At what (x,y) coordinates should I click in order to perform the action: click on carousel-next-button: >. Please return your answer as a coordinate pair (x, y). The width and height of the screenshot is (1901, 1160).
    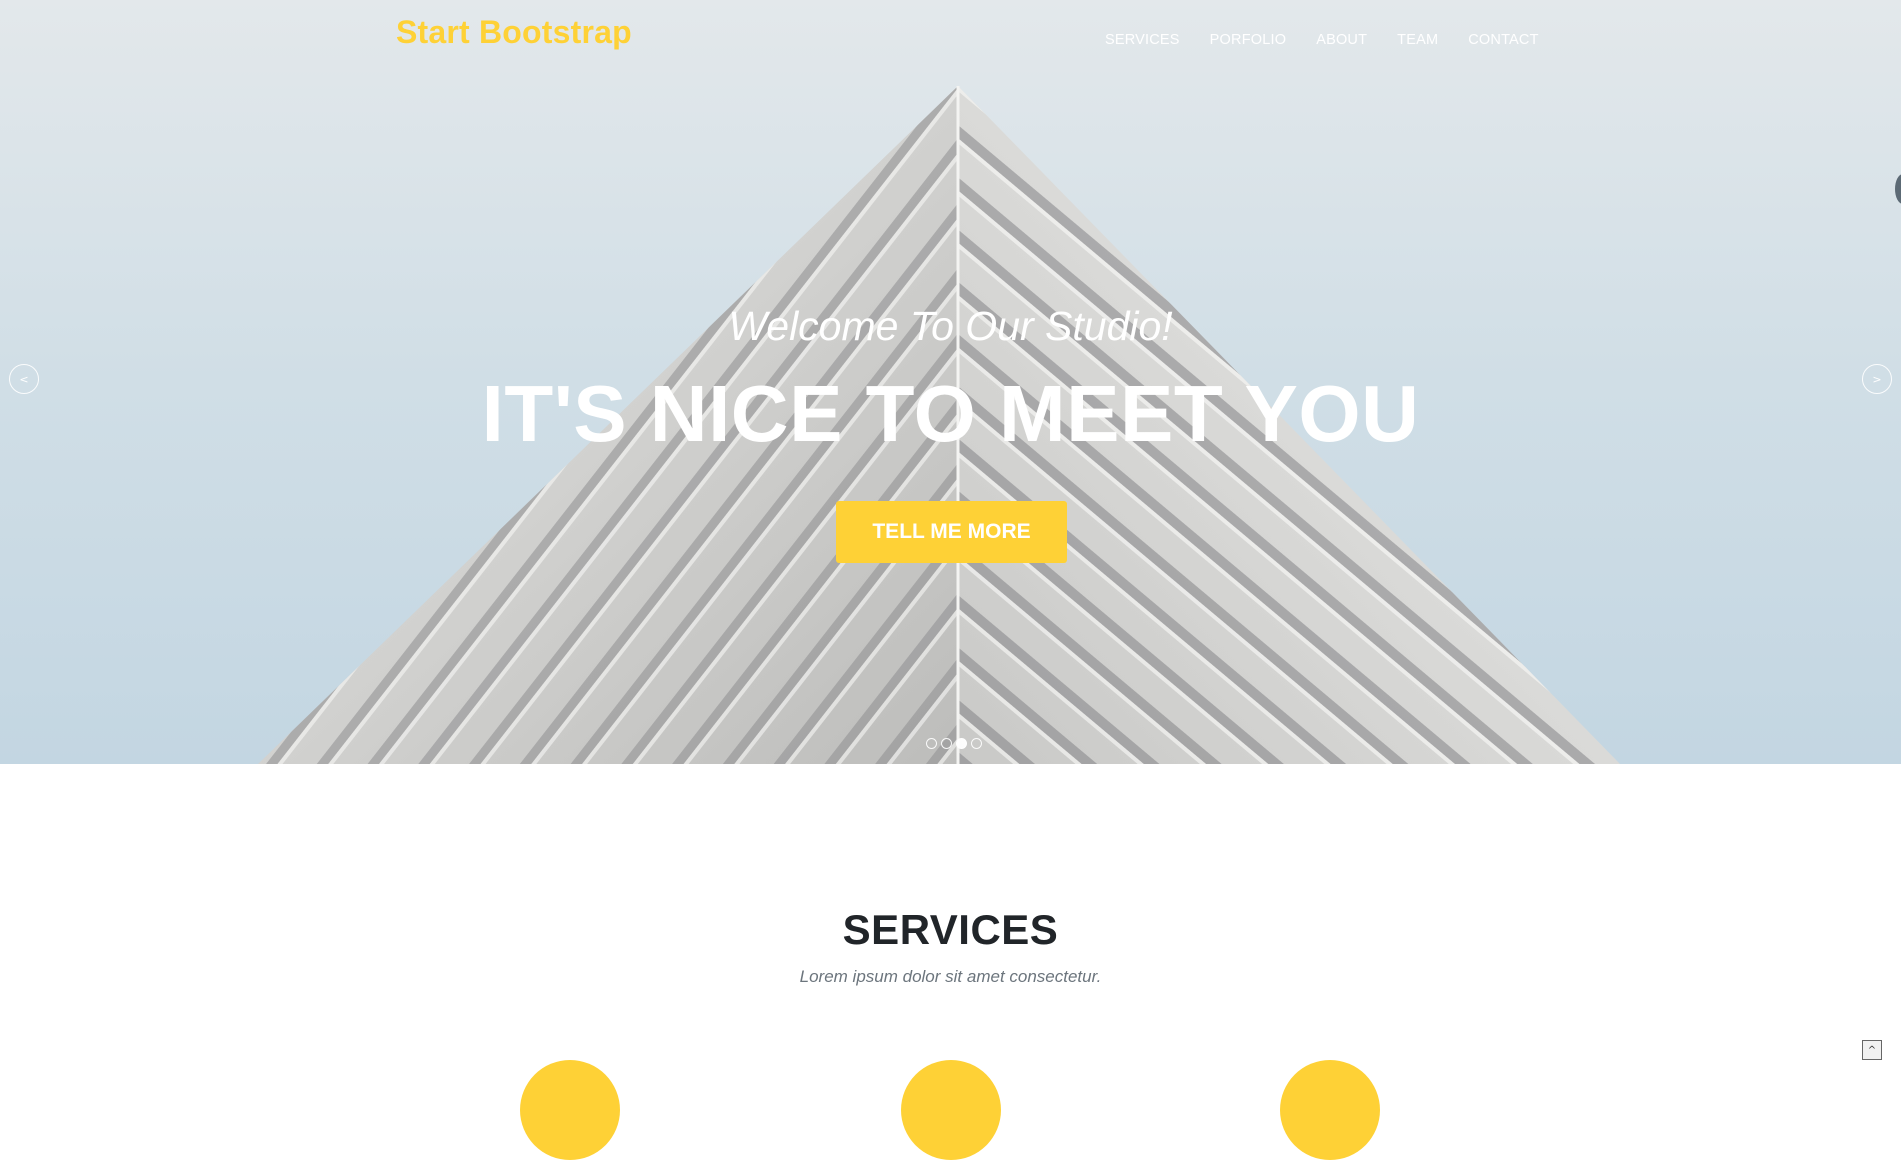
    Looking at the image, I should click on (1877, 379).